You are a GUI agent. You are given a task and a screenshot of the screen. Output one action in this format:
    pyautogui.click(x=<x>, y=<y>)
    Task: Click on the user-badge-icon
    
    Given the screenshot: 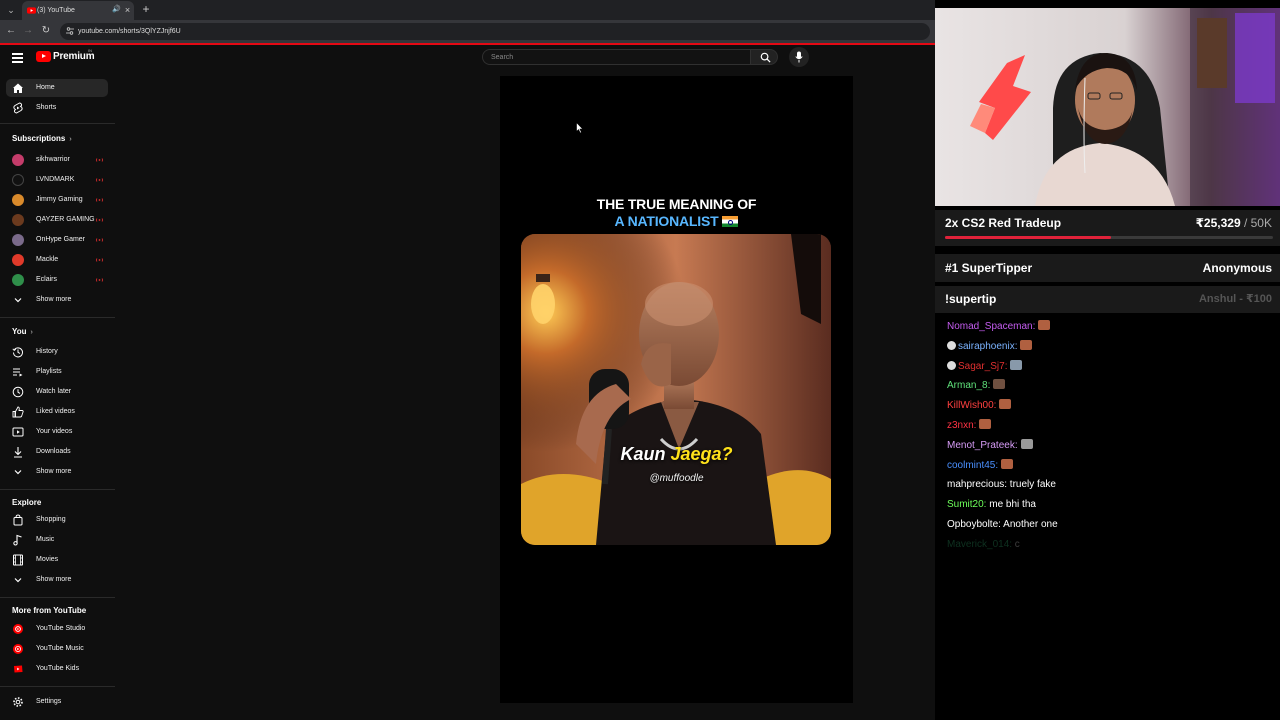 What is the action you would take?
    pyautogui.click(x=951, y=345)
    